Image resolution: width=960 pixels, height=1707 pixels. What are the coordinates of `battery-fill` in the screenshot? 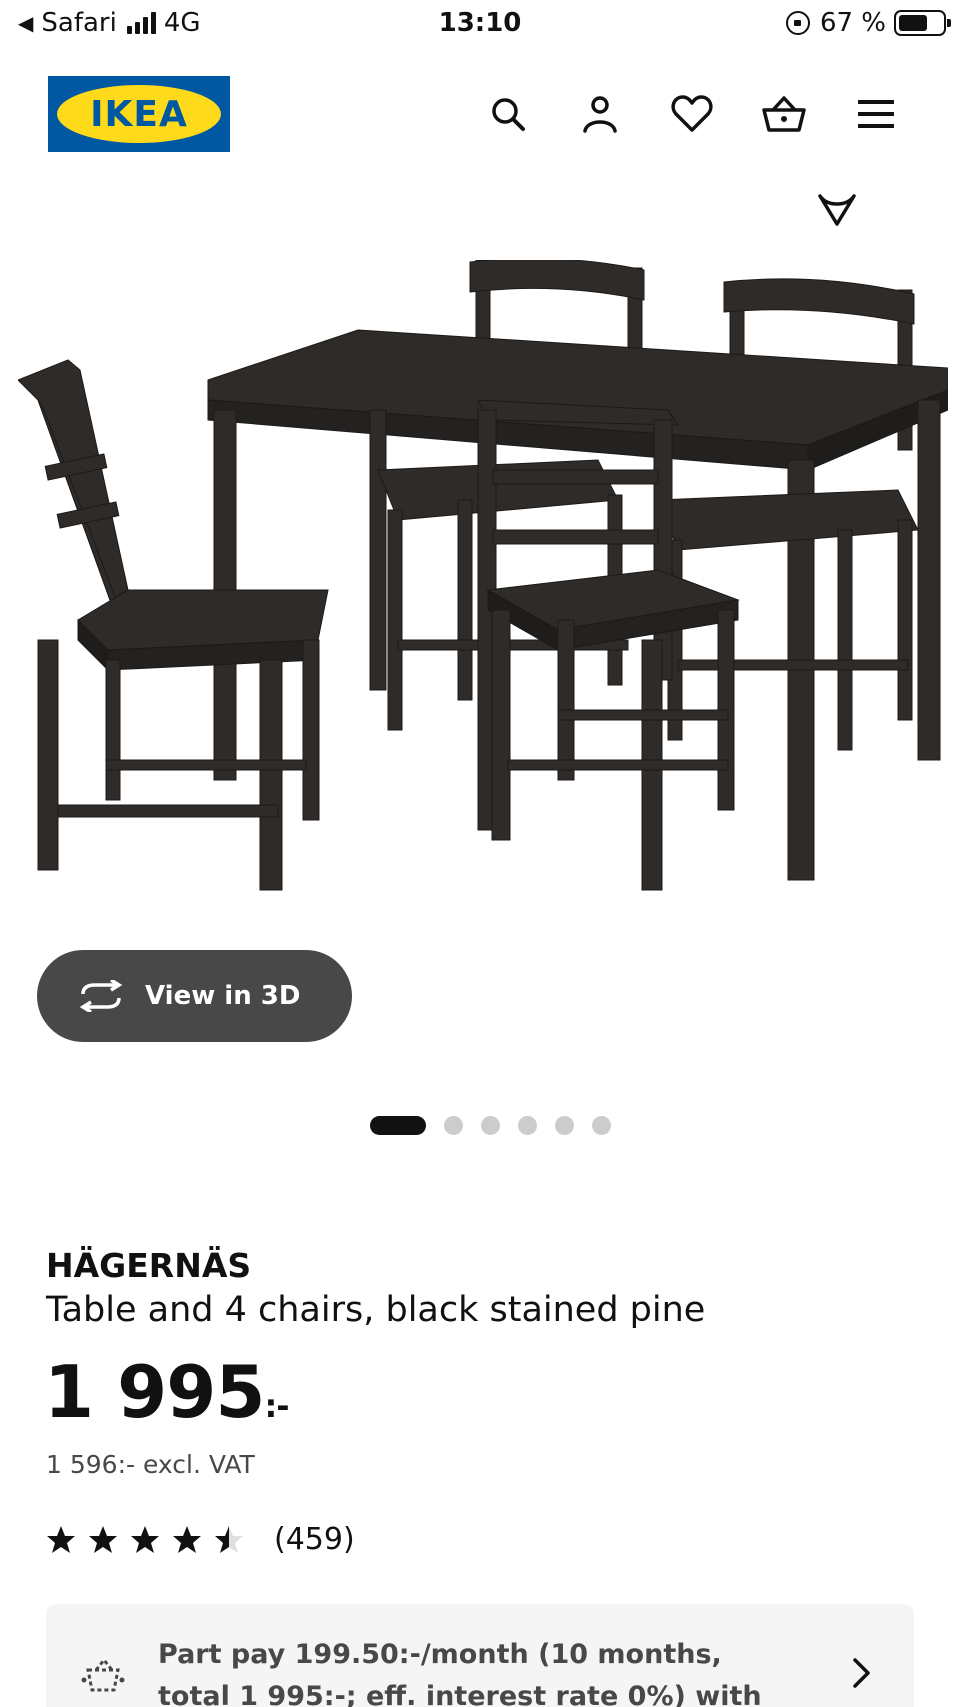 It's located at (913, 23).